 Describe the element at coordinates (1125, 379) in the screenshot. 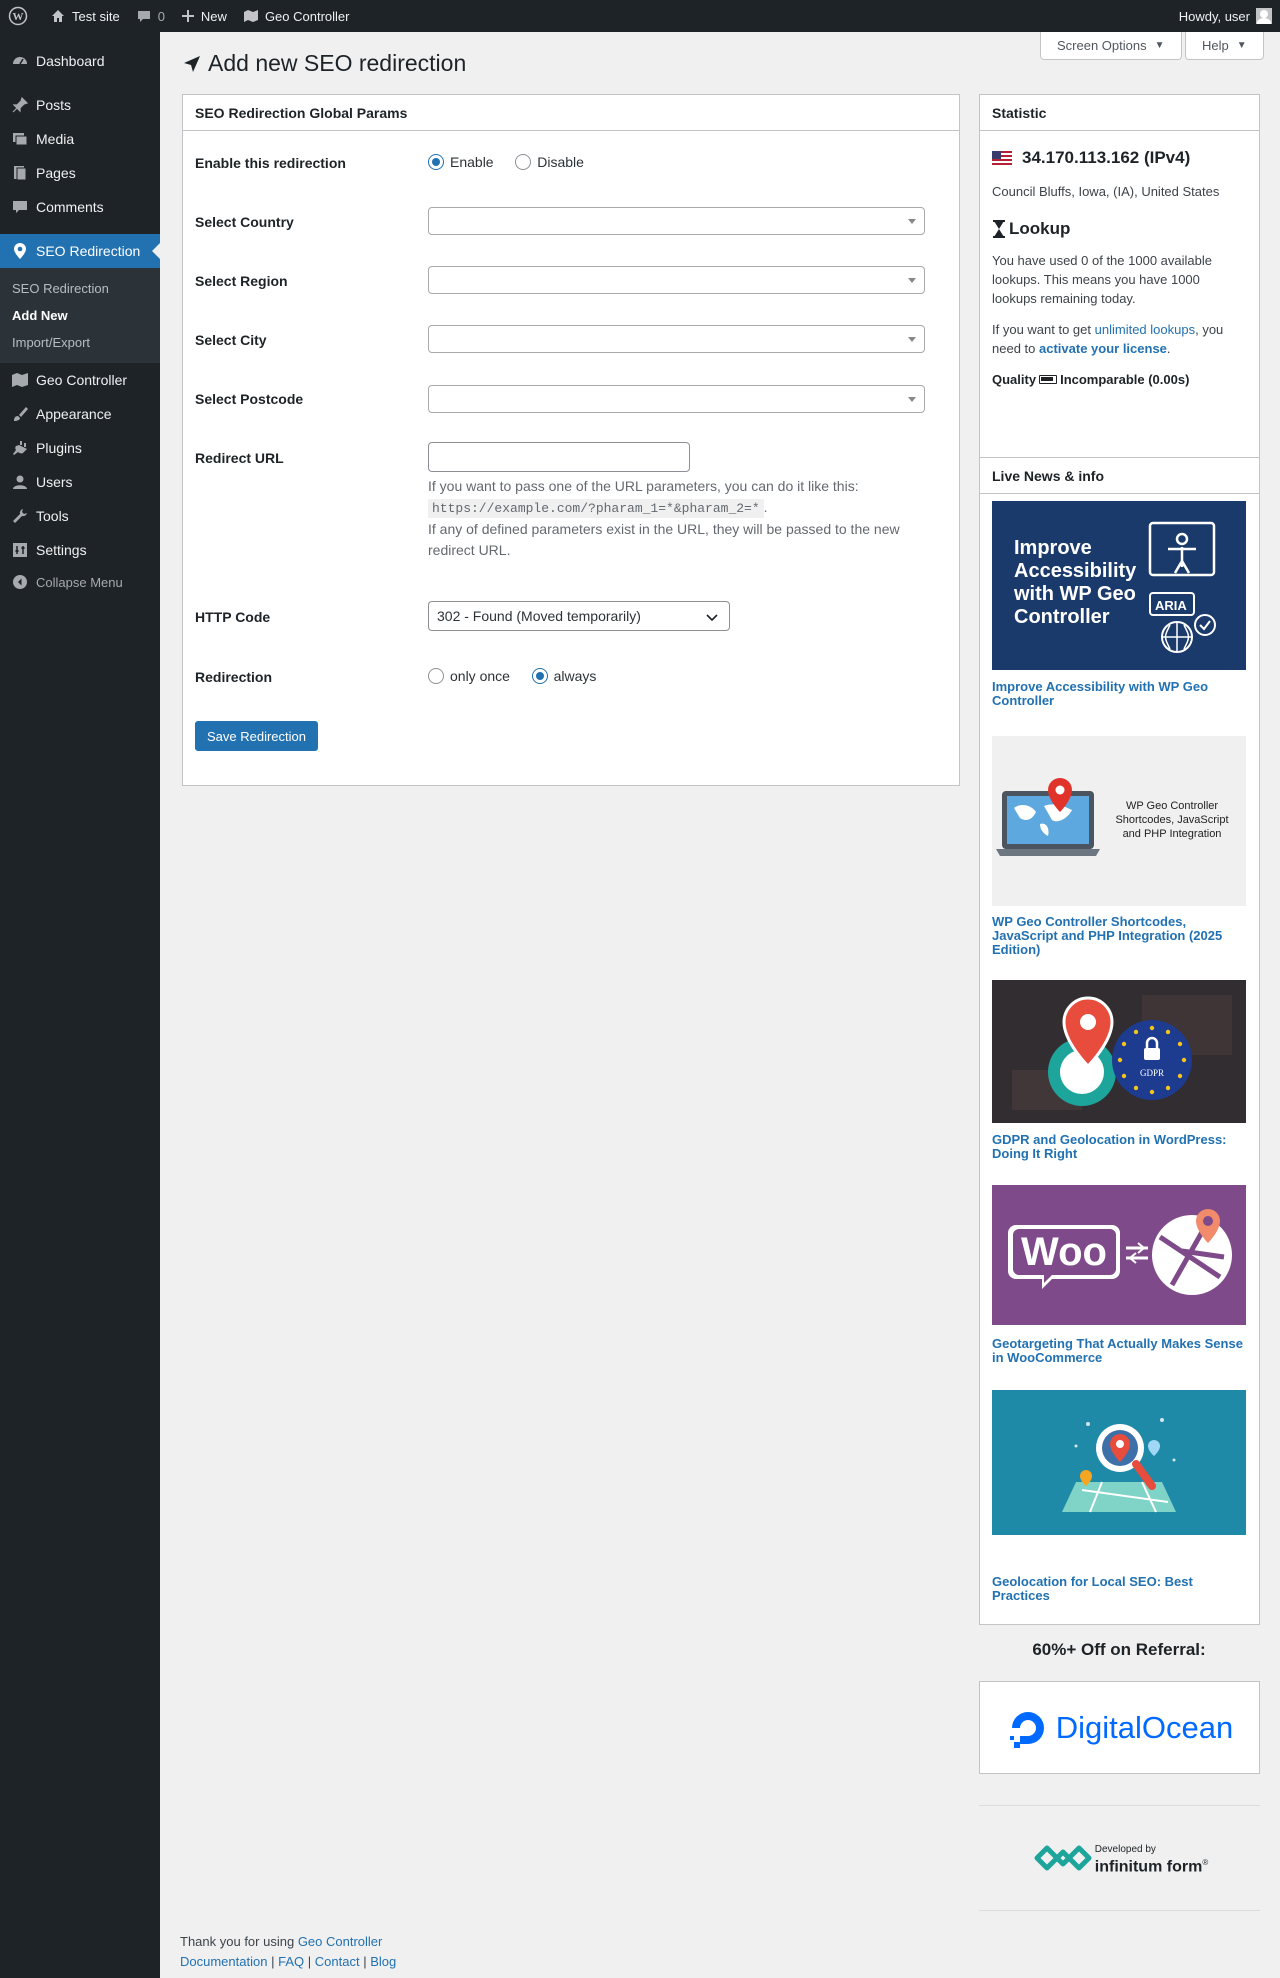

I see `quality-value: Incomparable (0.00s)` at that location.